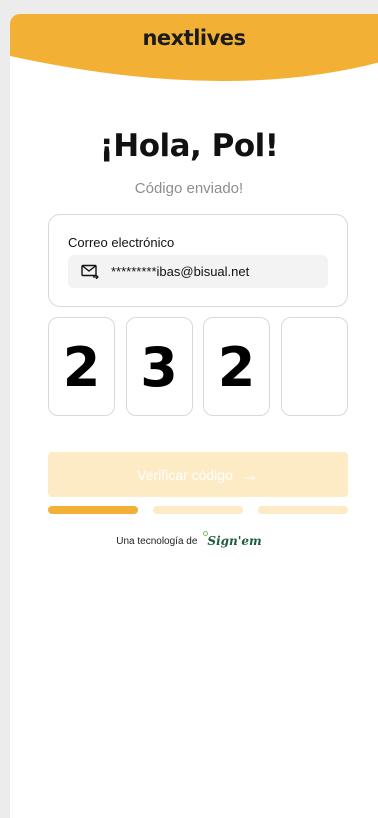 This screenshot has width=378, height=818. Describe the element at coordinates (189, 146) in the screenshot. I see `page-title: ¡Hola, Pol!` at that location.